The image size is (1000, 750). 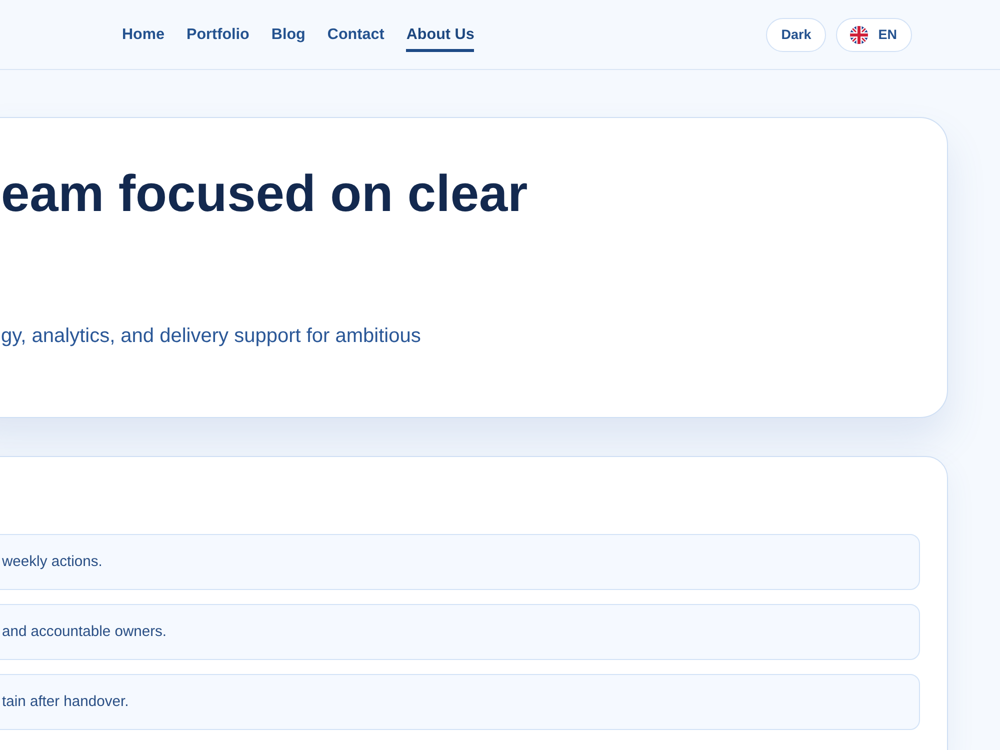 I want to click on nav-link: Blog, so click(x=288, y=38).